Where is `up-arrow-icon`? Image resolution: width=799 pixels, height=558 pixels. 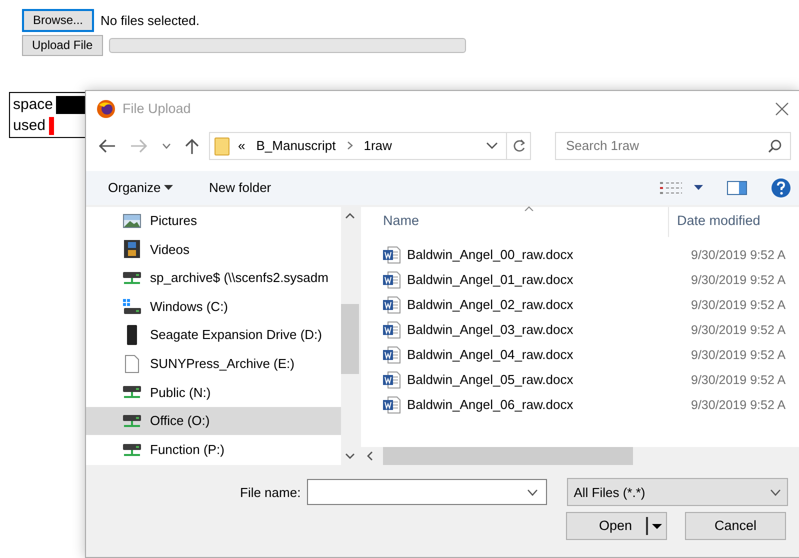 up-arrow-icon is located at coordinates (192, 146).